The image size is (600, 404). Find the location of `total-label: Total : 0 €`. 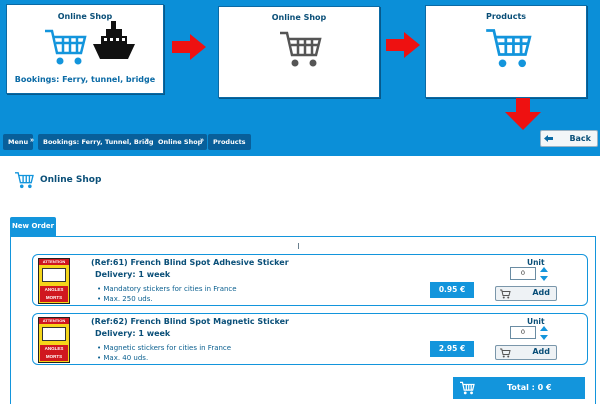

total-label: Total : 0 € is located at coordinates (529, 387).